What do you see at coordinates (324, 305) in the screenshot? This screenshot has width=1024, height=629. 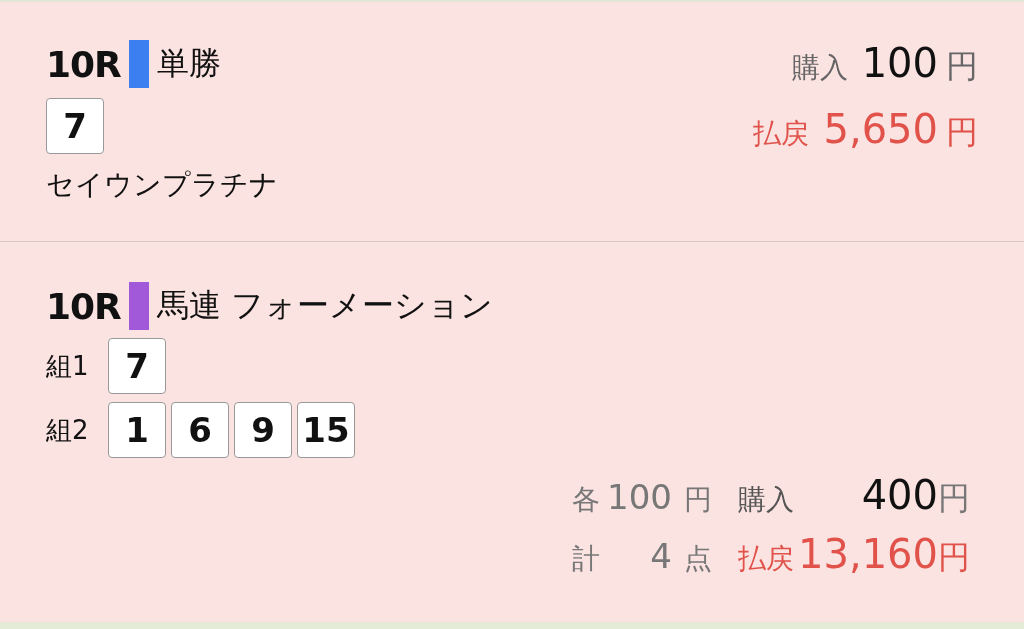 I see `bet-type: 馬連 フォーメーション` at bounding box center [324, 305].